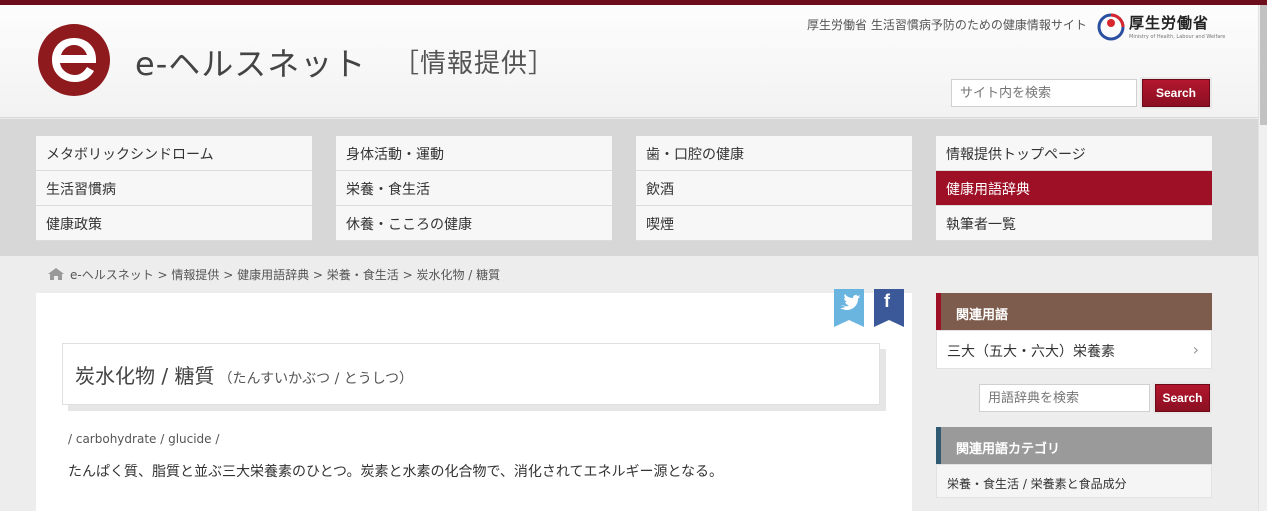 The image size is (1267, 511). What do you see at coordinates (1195, 349) in the screenshot?
I see `chevron-right-icon: ›` at bounding box center [1195, 349].